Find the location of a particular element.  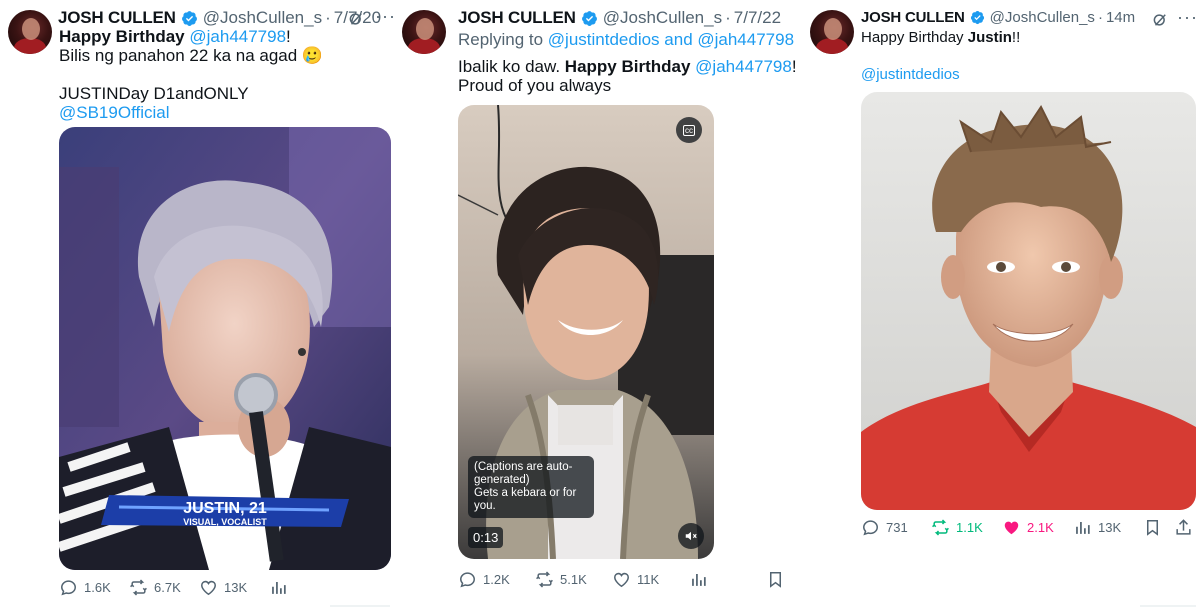

reply-button: 1.6K is located at coordinates (85, 587).